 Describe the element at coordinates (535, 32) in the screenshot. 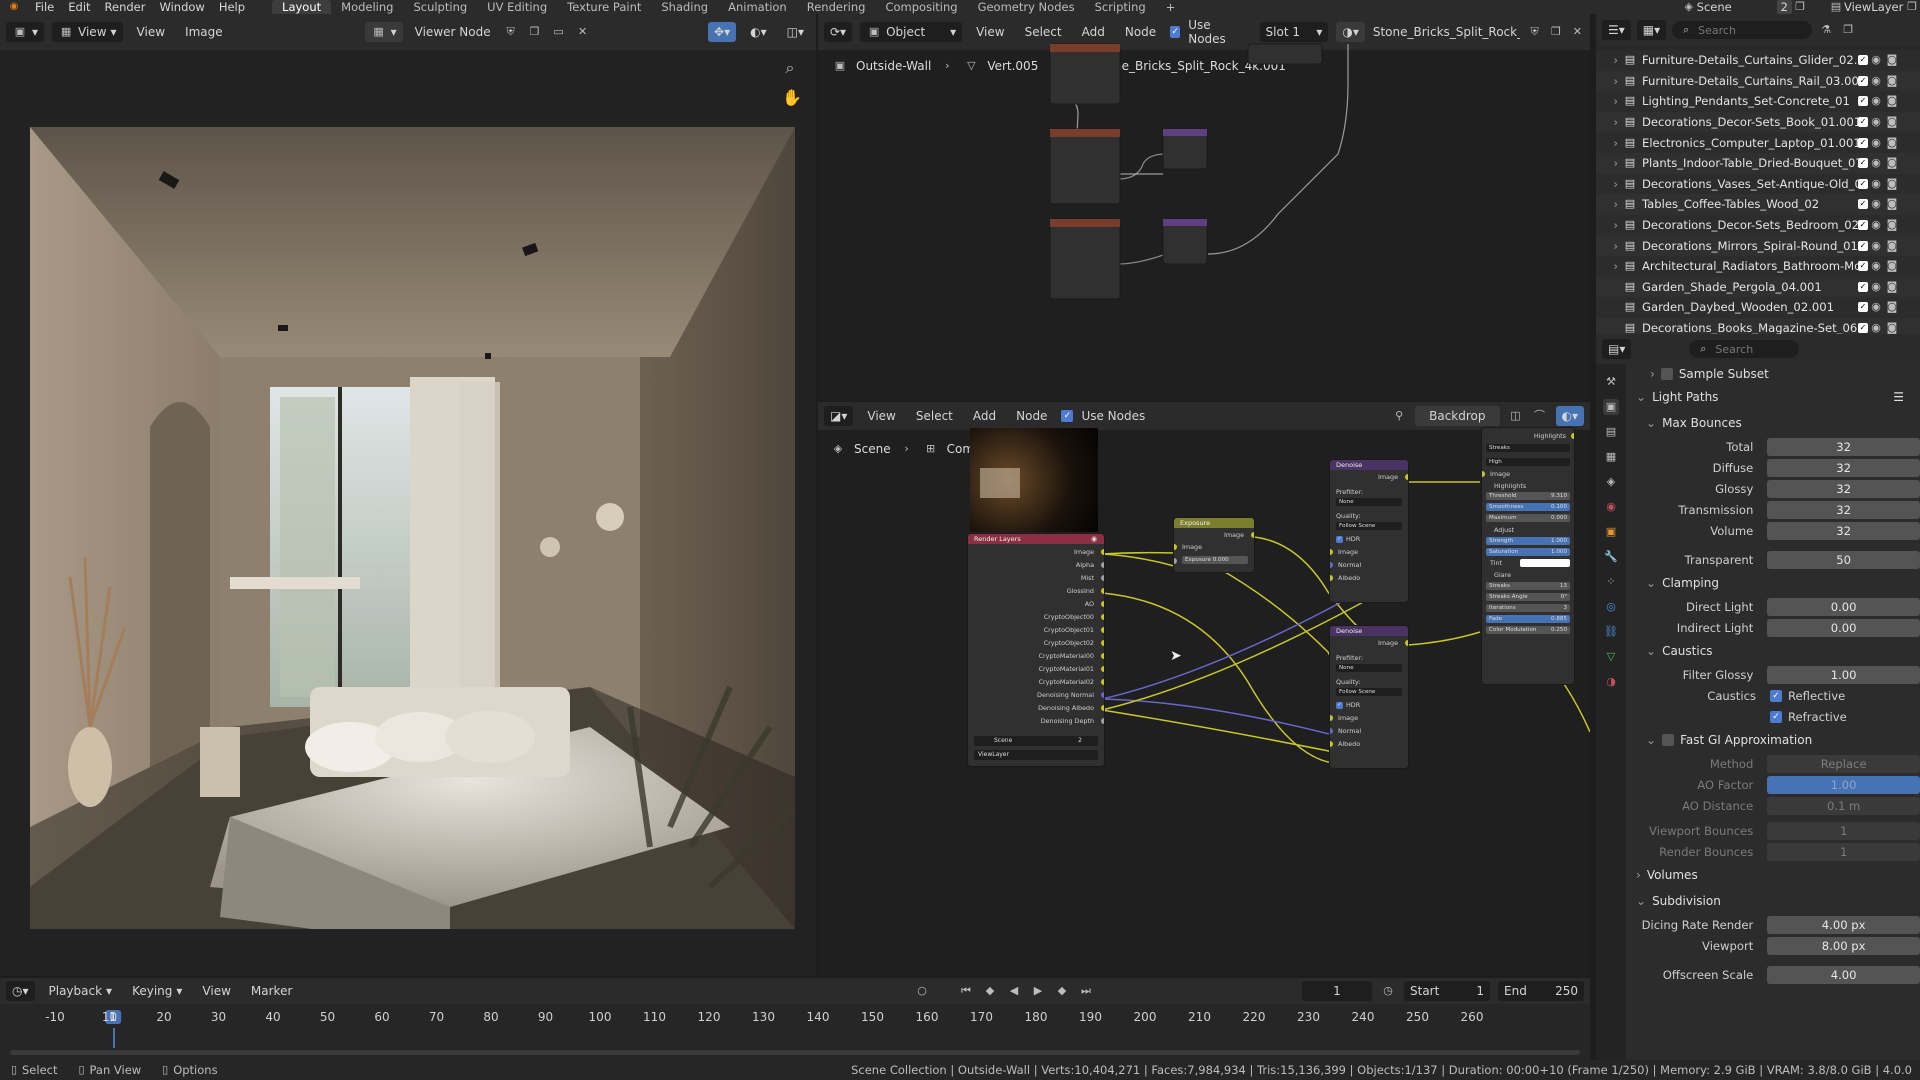

I see `duplicate-image-icon: ❐` at that location.